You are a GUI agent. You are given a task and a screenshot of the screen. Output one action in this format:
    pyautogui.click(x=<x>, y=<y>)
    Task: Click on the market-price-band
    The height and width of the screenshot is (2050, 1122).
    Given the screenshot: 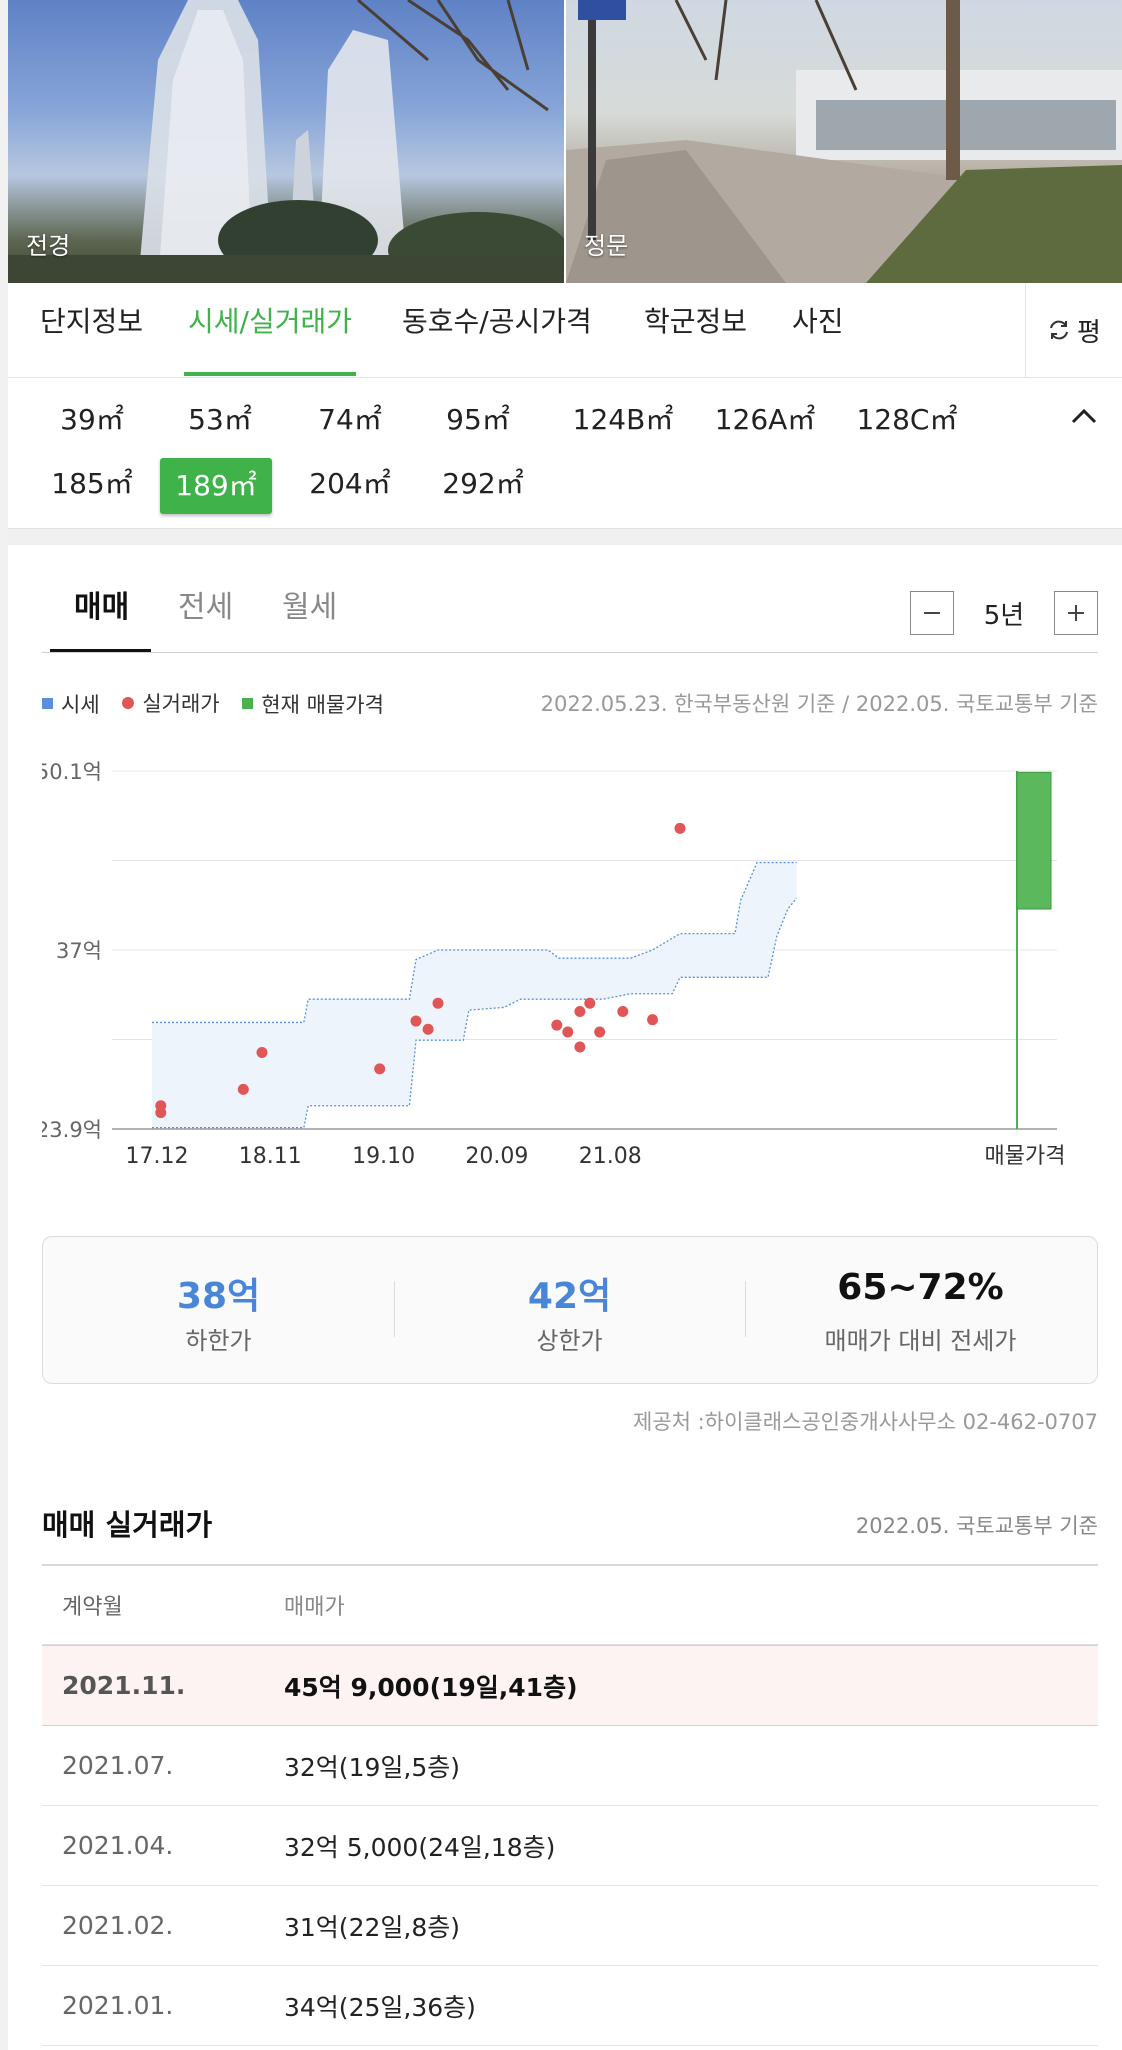 What is the action you would take?
    pyautogui.click(x=474, y=995)
    